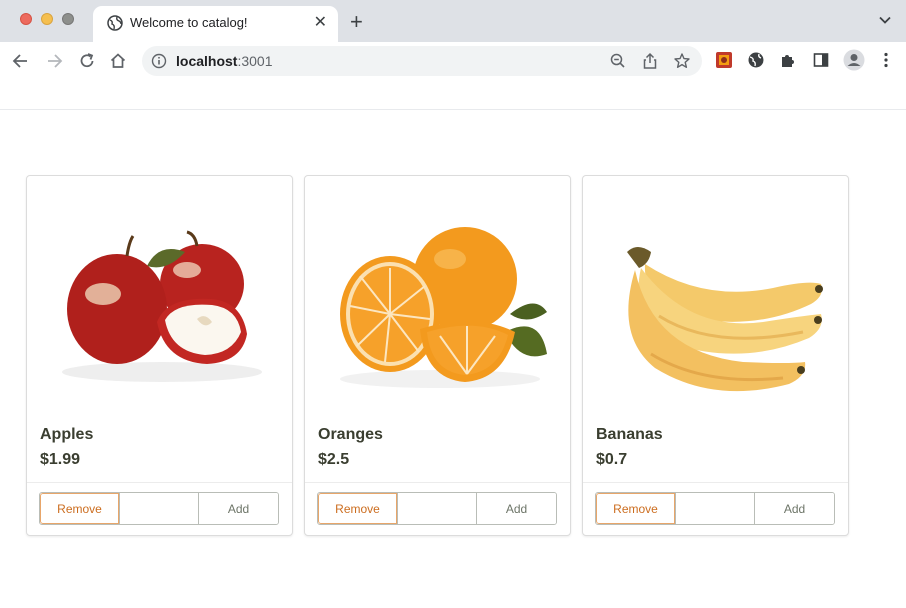 This screenshot has height=608, width=906. What do you see at coordinates (207, 61) in the screenshot?
I see `url-host: localhost` at bounding box center [207, 61].